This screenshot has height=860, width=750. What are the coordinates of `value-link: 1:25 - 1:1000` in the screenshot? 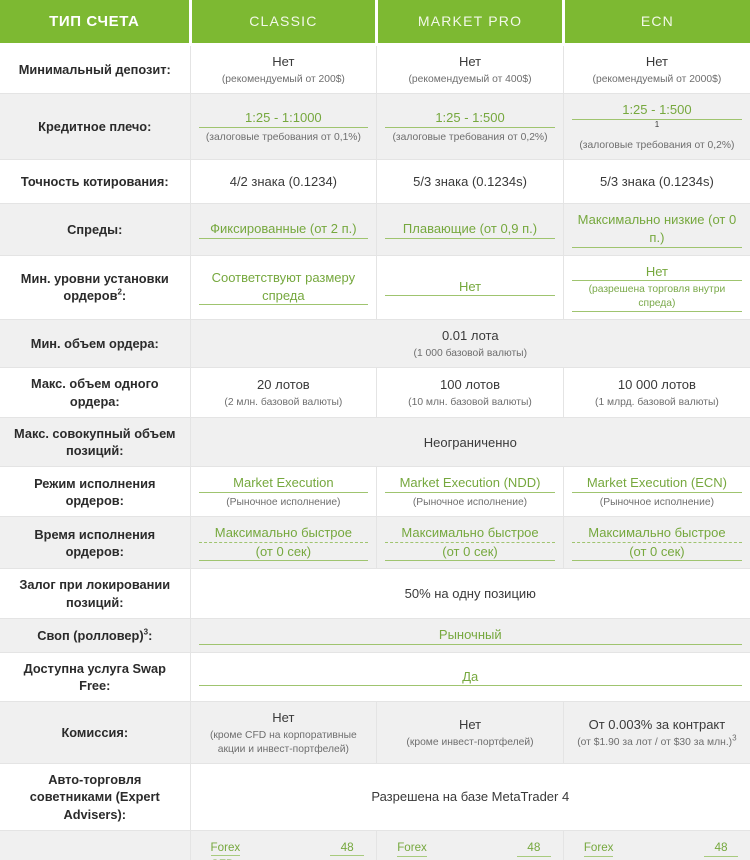 It's located at (283, 118).